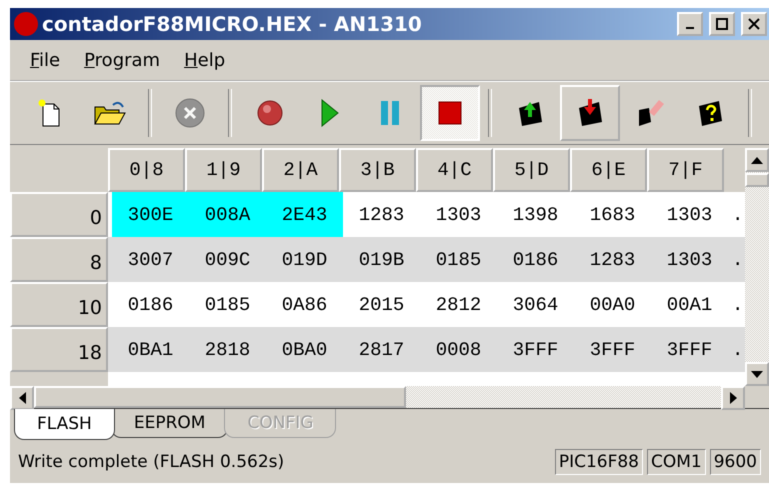  Describe the element at coordinates (535, 214) in the screenshot. I see `hex-cell: 1398` at that location.